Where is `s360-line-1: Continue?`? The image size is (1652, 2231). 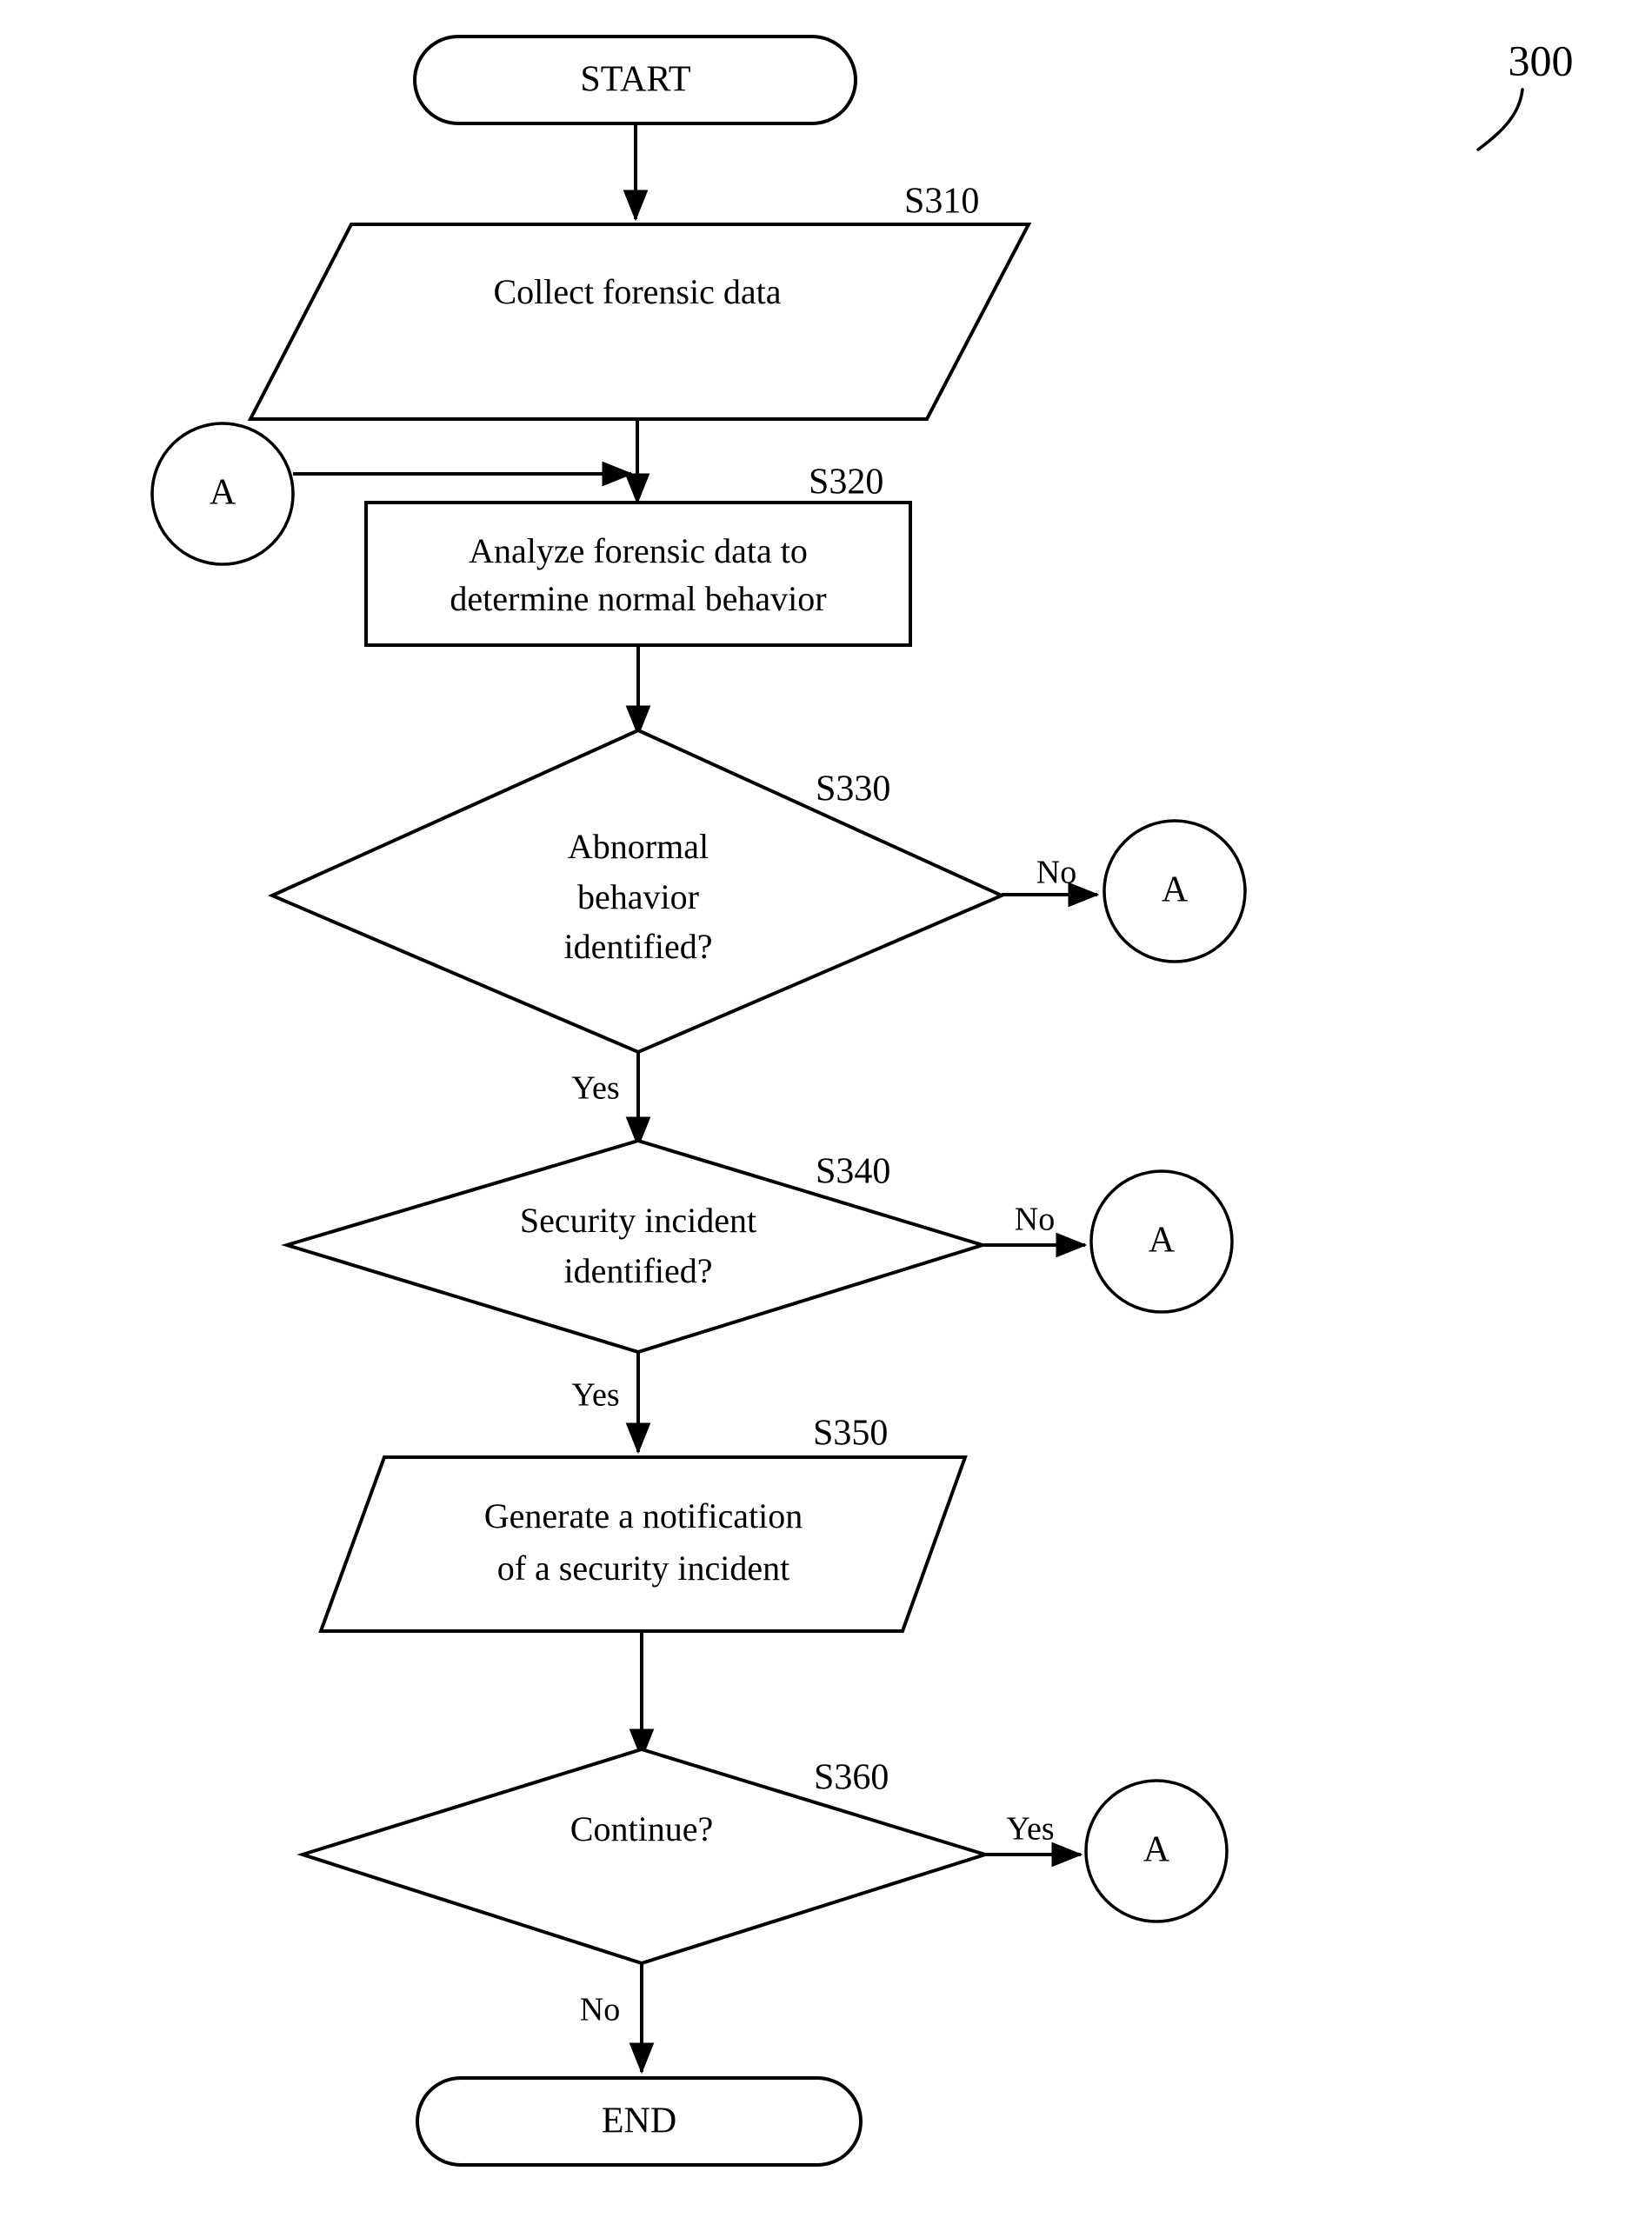
s360-line-1: Continue? is located at coordinates (641, 1829).